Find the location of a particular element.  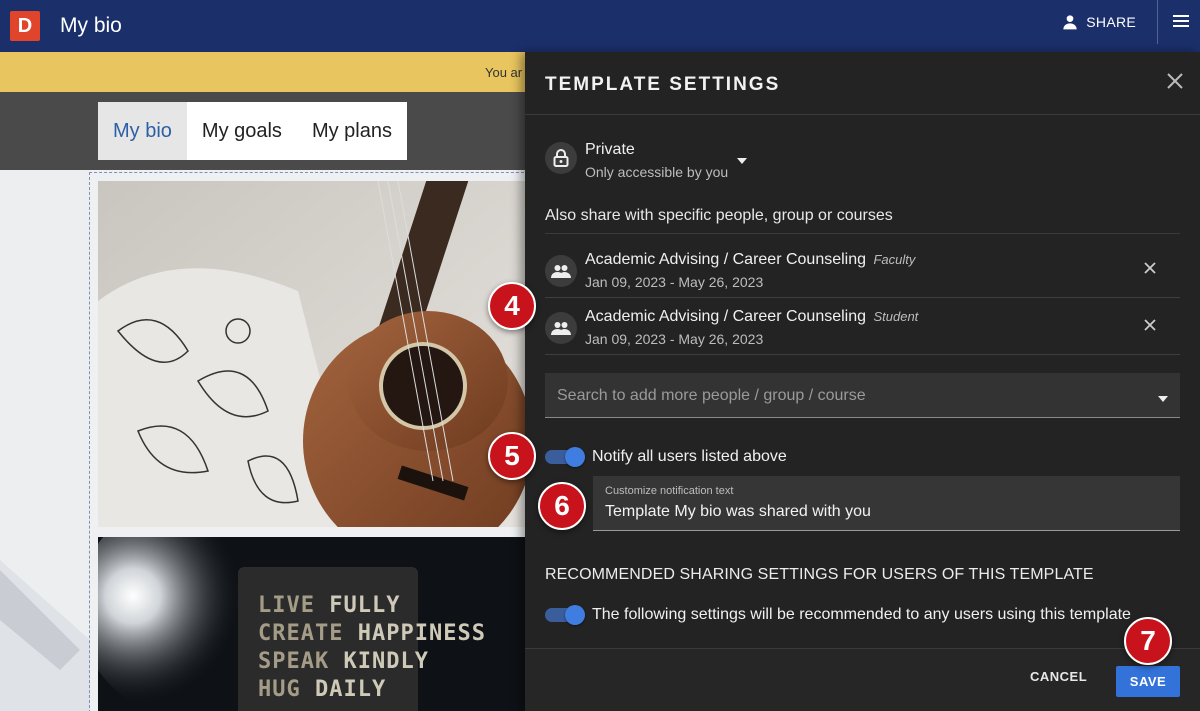

drawer-footer: CANCEL SAVE is located at coordinates (862, 679).